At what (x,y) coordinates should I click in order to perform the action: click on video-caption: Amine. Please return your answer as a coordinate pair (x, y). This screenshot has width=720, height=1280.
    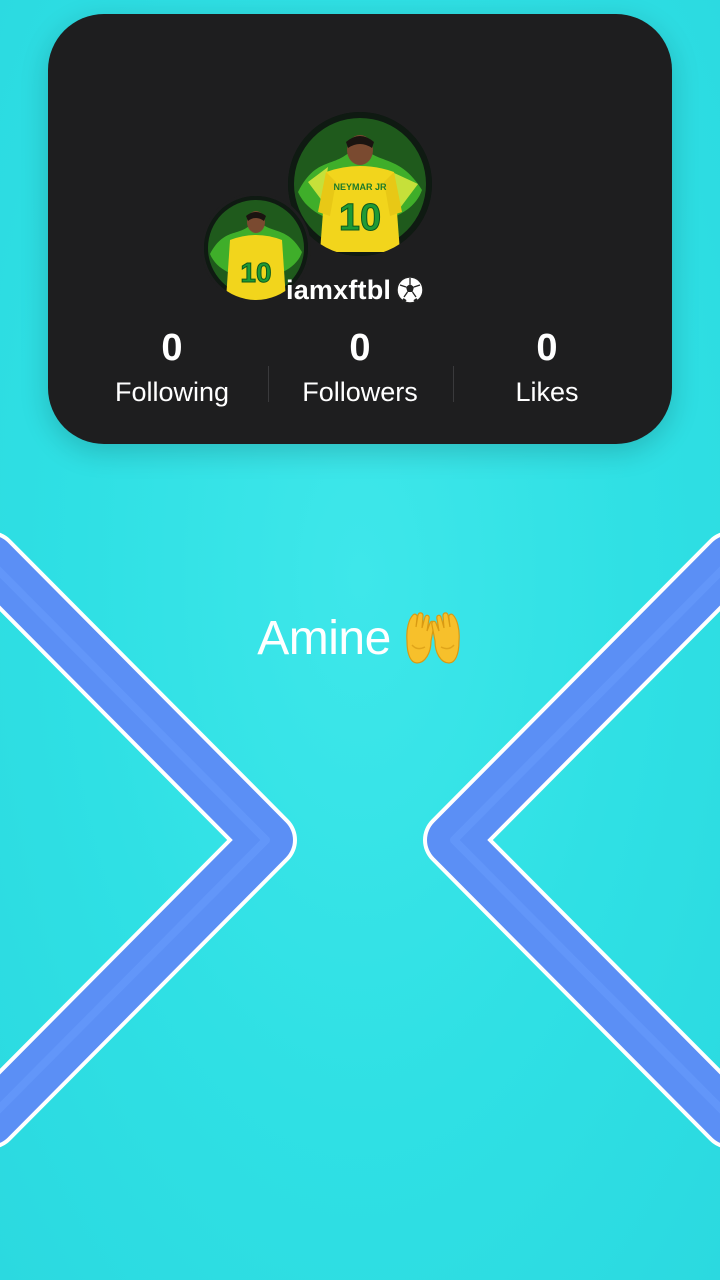
    Looking at the image, I should click on (360, 639).